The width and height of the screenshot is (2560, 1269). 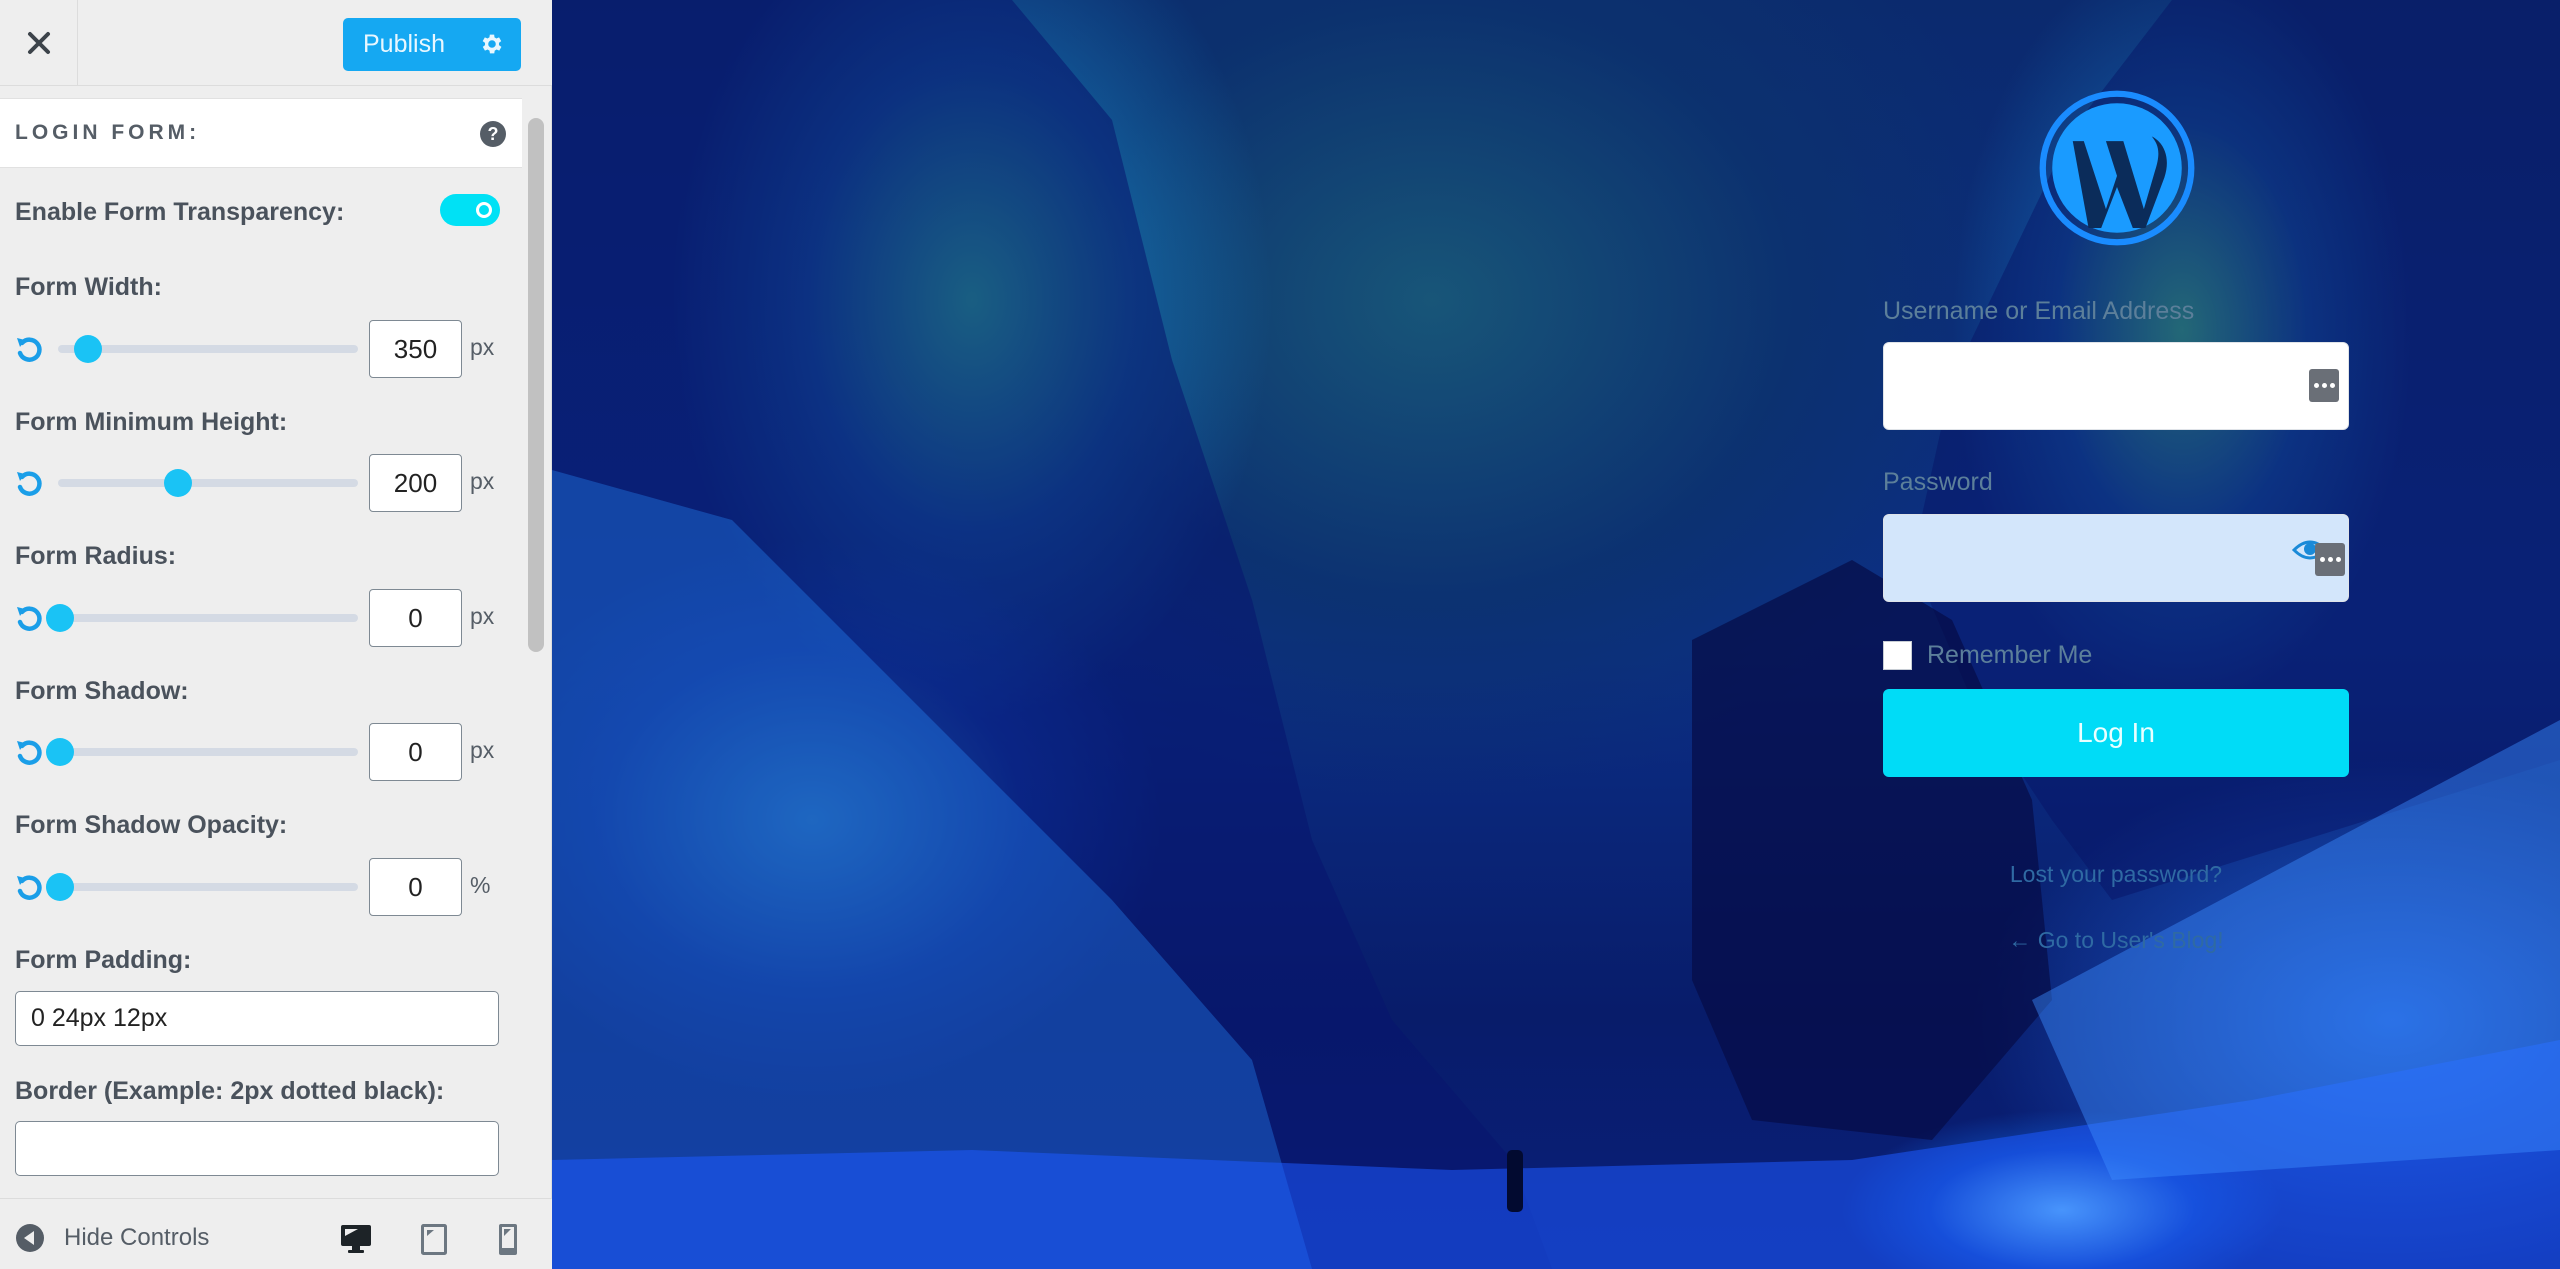 What do you see at coordinates (202, 752) in the screenshot?
I see `form-shadow-slider` at bounding box center [202, 752].